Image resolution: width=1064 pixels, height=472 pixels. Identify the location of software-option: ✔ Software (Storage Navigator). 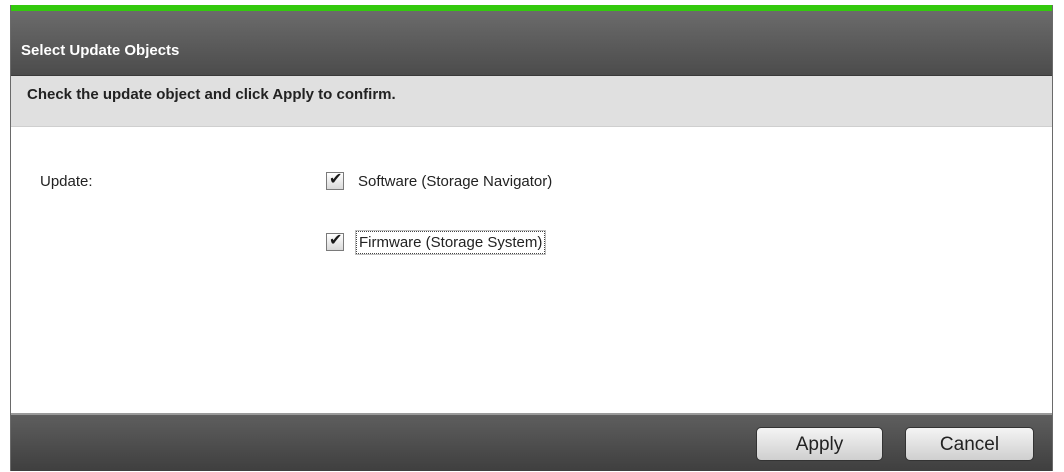
(440, 181).